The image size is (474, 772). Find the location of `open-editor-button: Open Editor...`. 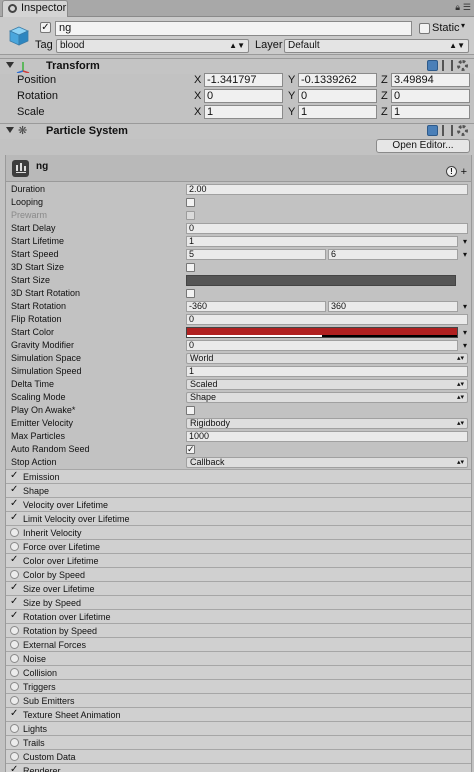

open-editor-button: Open Editor... is located at coordinates (423, 146).